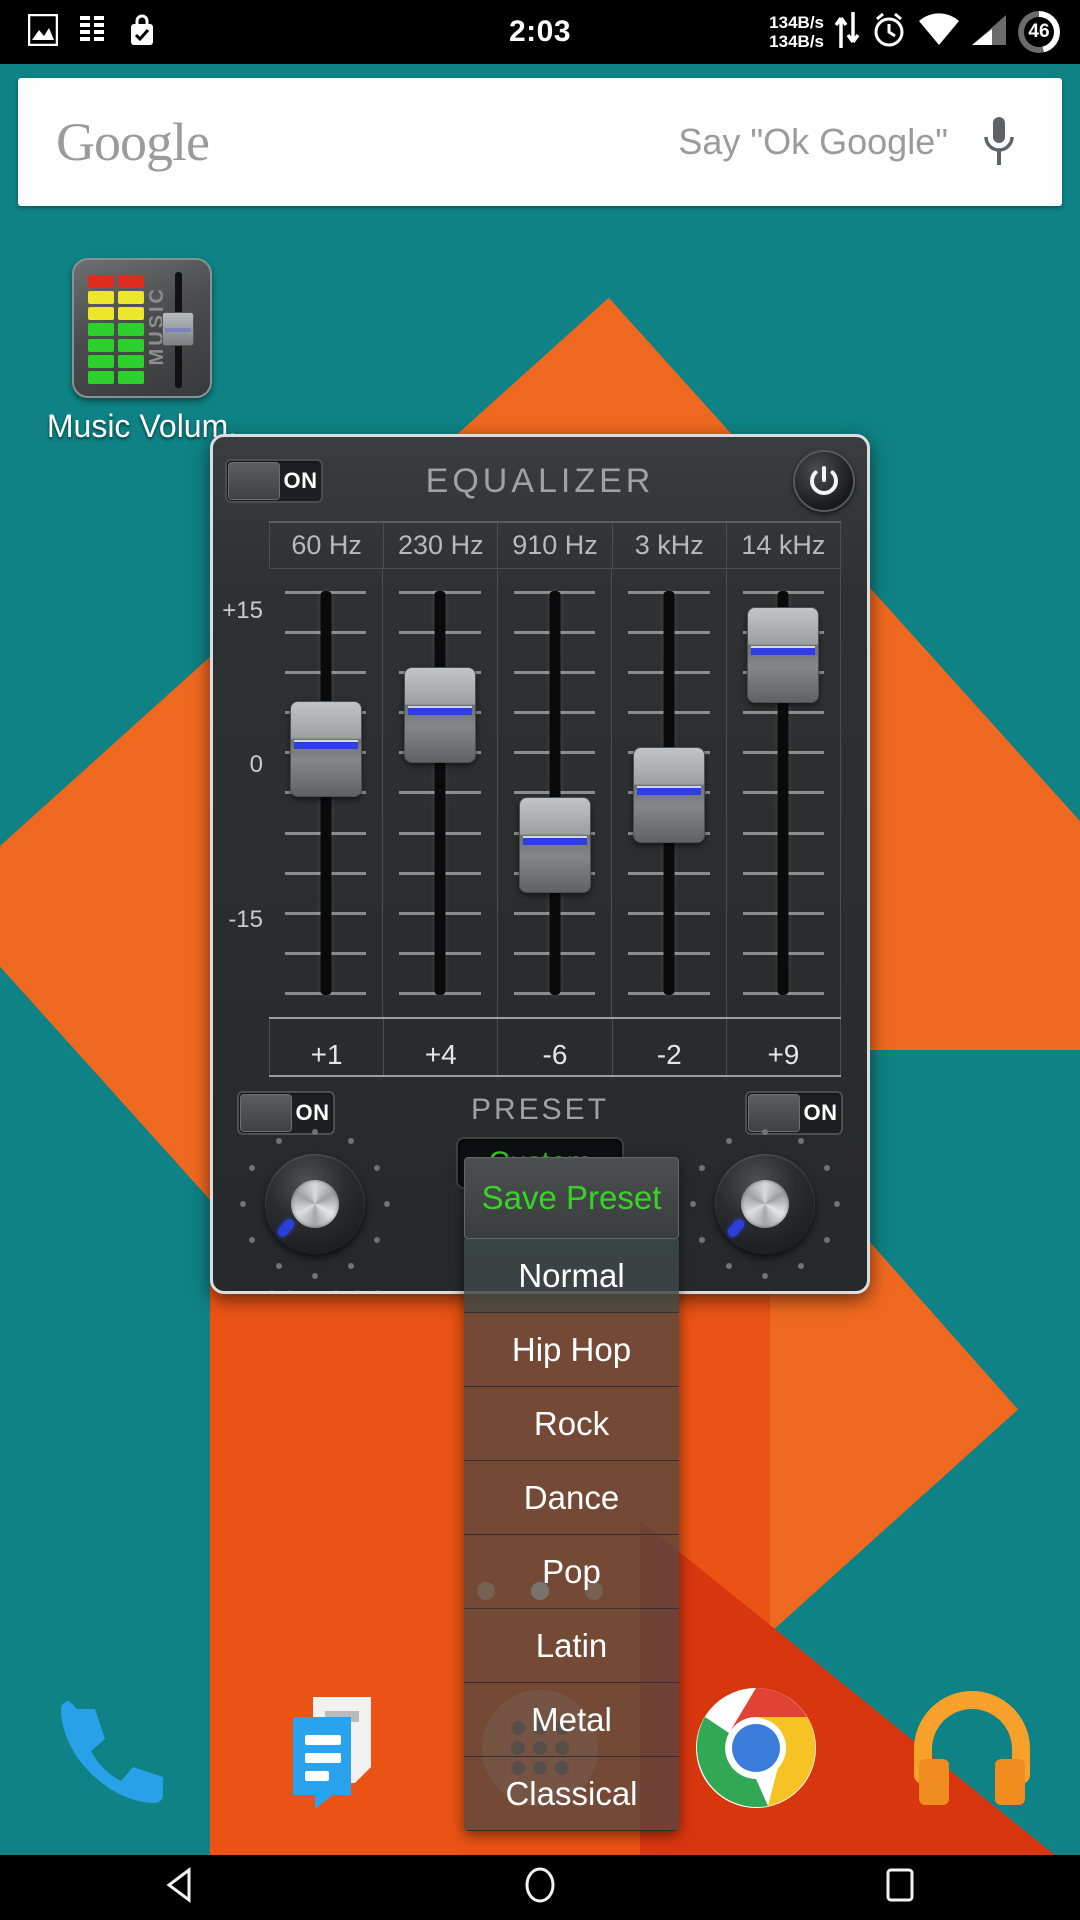 This screenshot has width=1080, height=1920. What do you see at coordinates (847, 32) in the screenshot?
I see `data-transfer-icon` at bounding box center [847, 32].